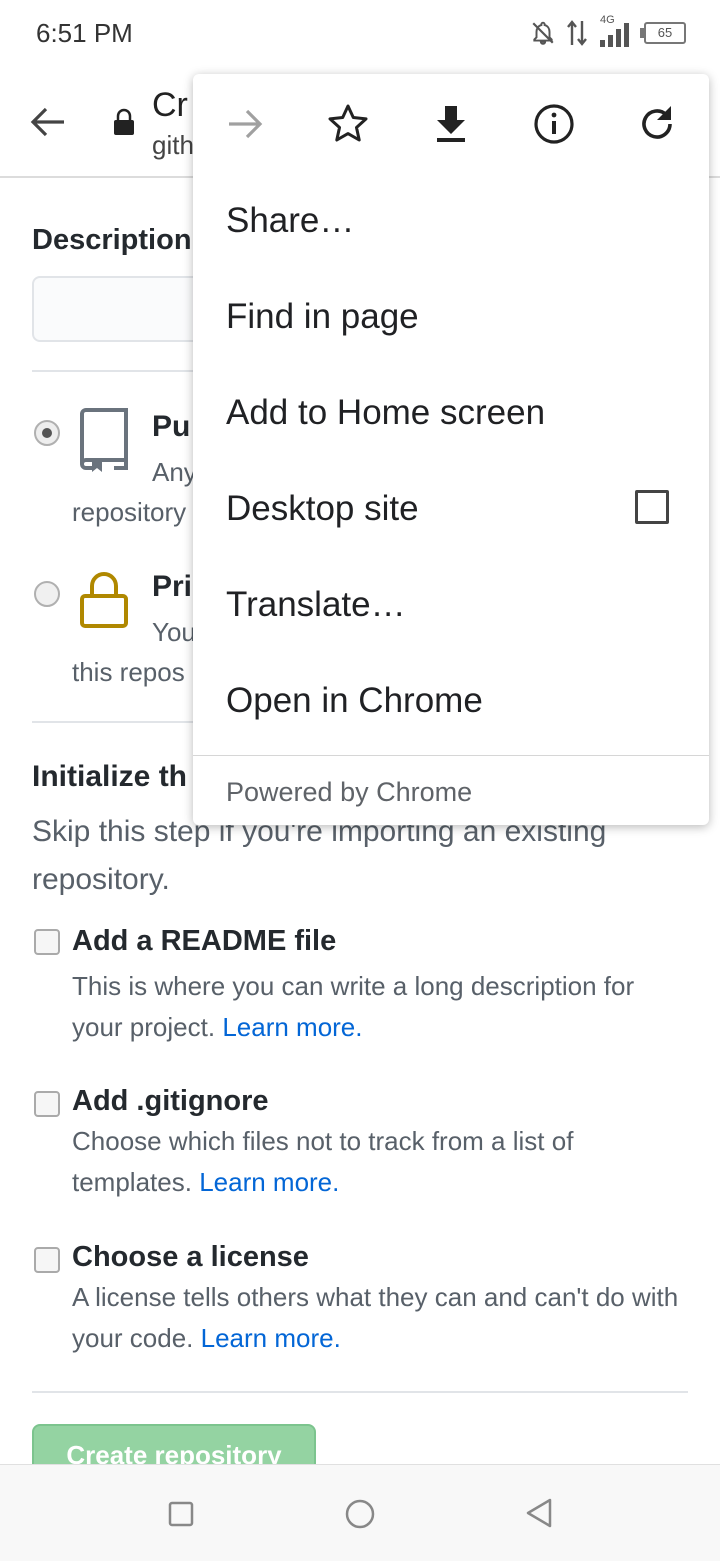 Image resolution: width=720 pixels, height=1561 pixels. I want to click on menu-item-find-in-page: Find in page, so click(322, 317).